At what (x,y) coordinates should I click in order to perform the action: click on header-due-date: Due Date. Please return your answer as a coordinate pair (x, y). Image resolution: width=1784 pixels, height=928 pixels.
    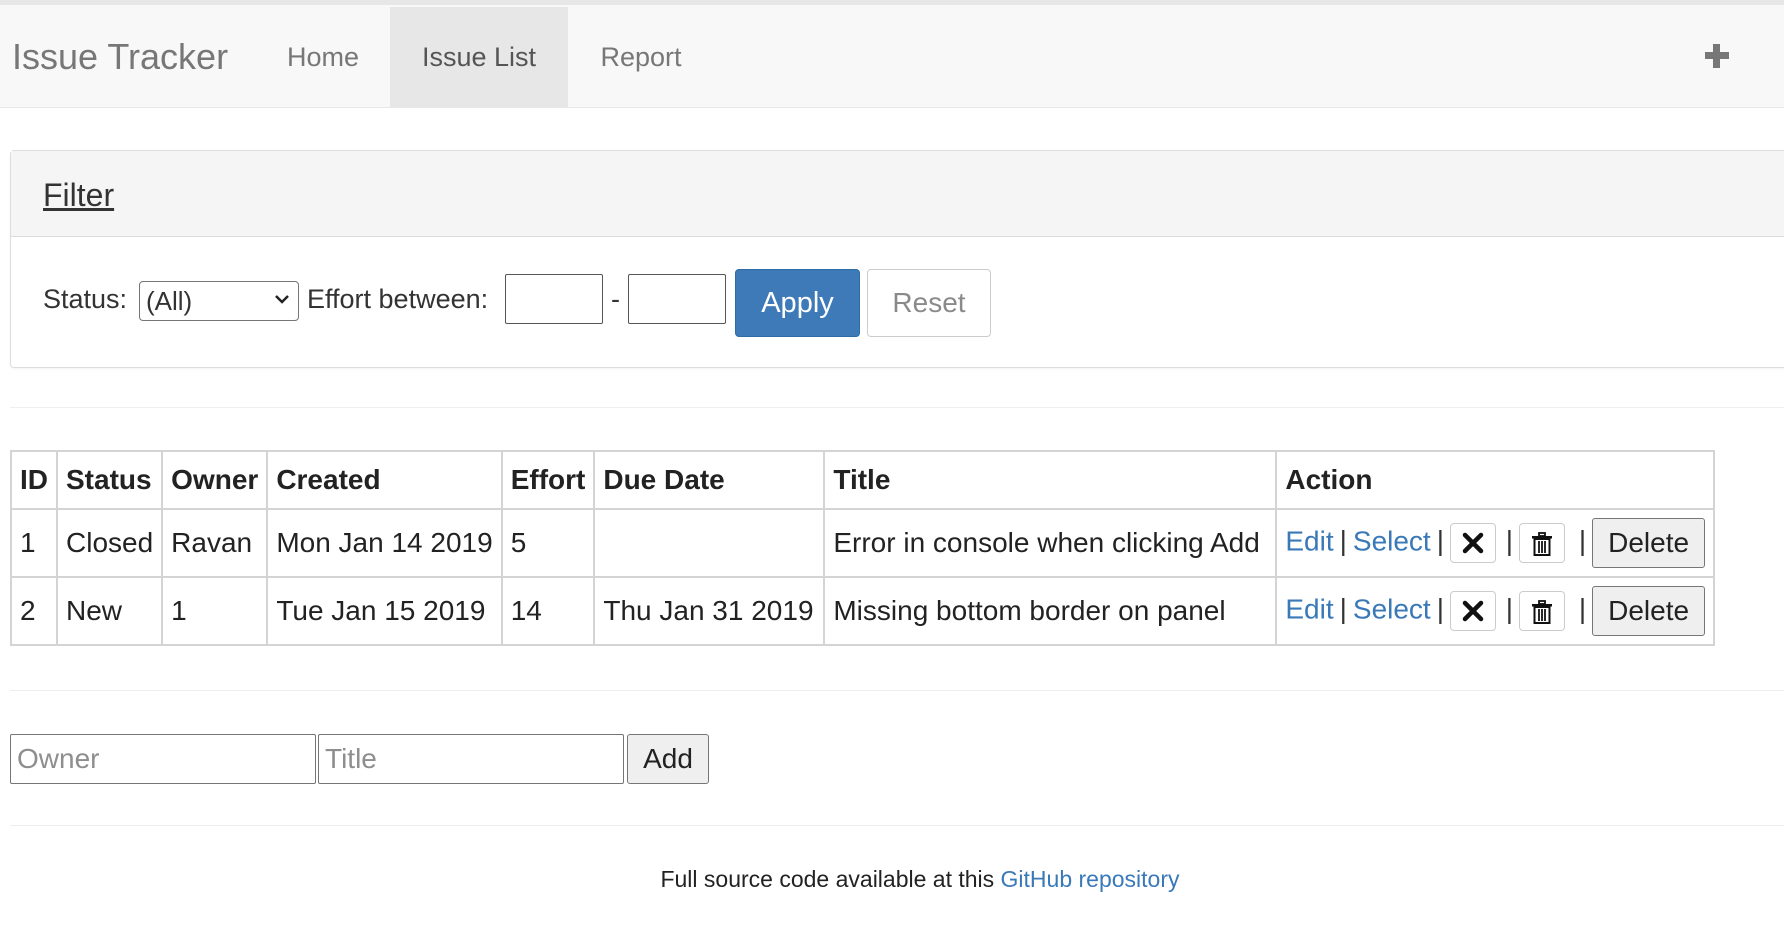
    Looking at the image, I should click on (709, 480).